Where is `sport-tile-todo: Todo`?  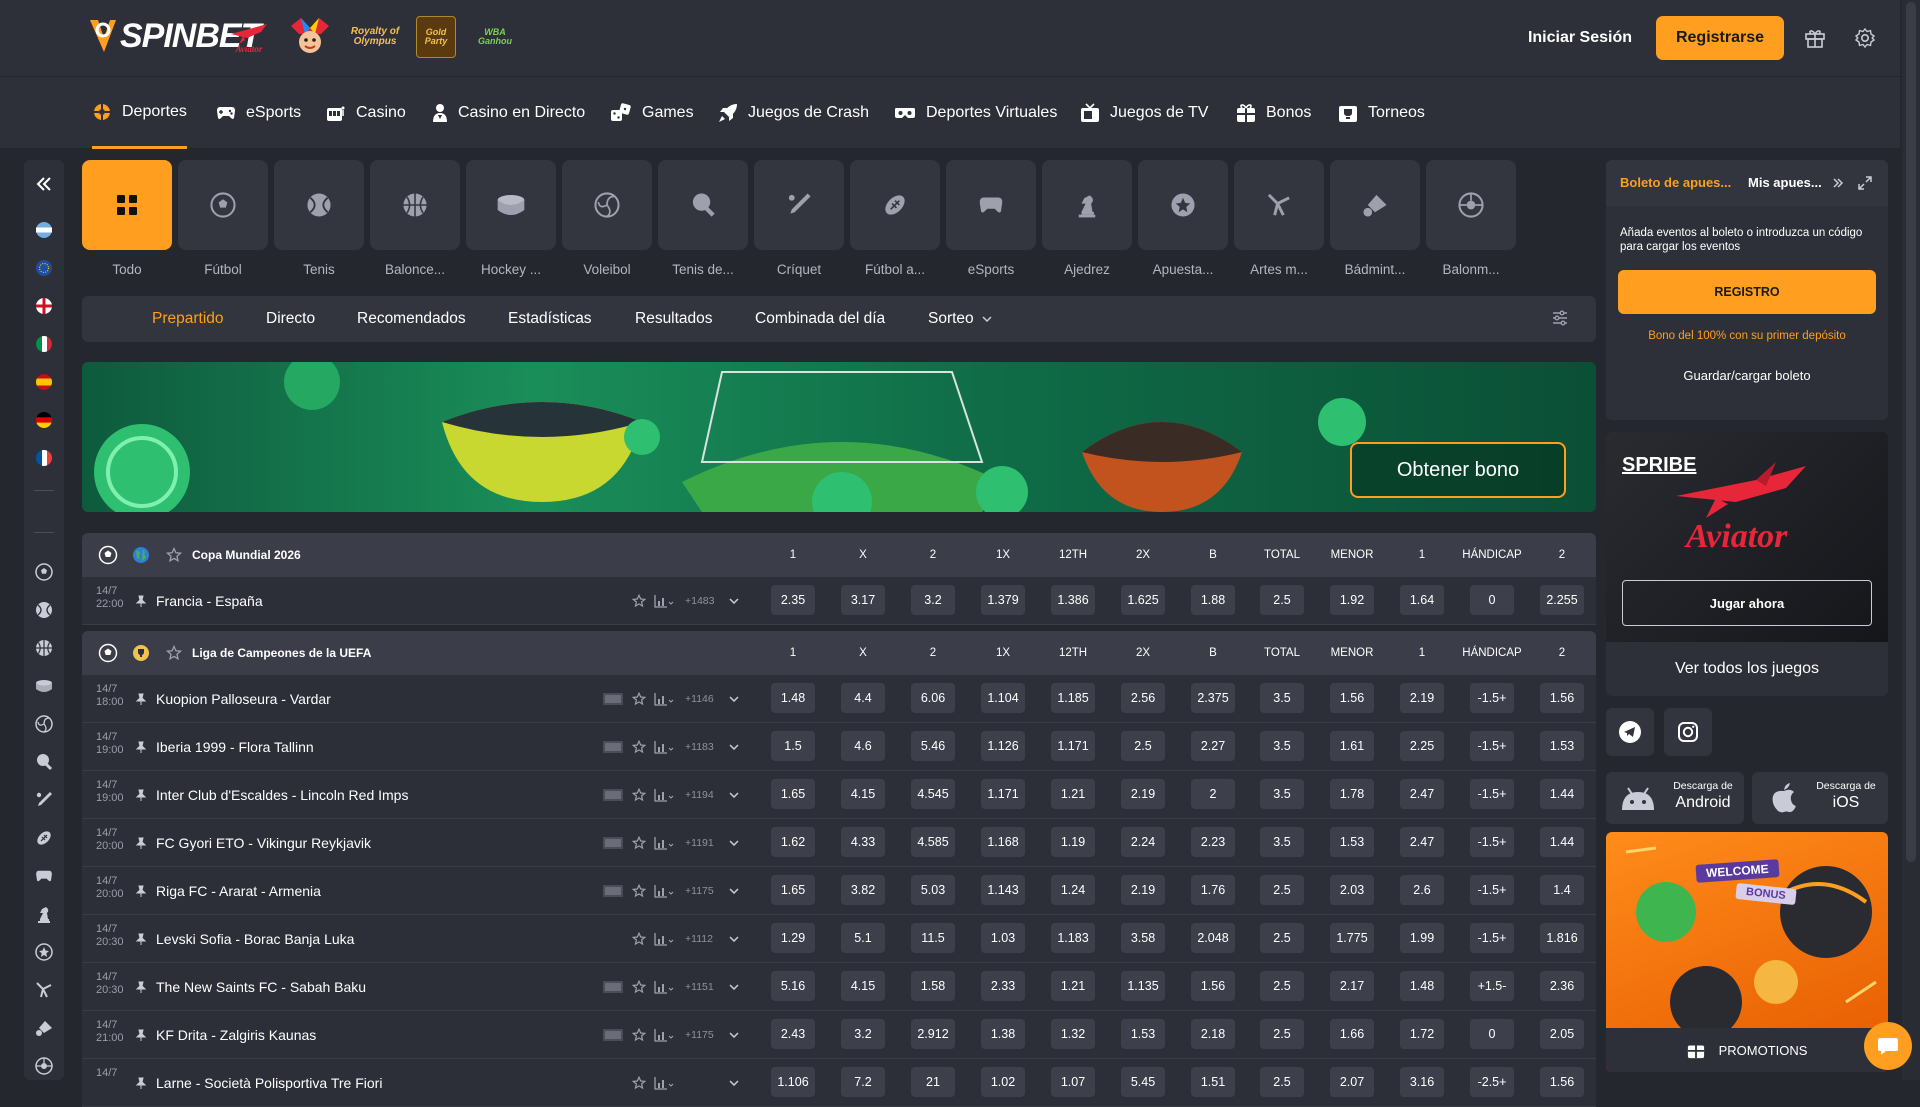
sport-tile-todo: Todo is located at coordinates (127, 222).